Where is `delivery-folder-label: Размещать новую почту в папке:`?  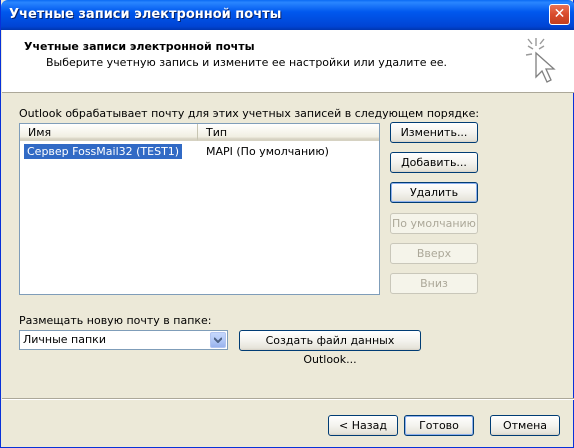
delivery-folder-label: Размещать новую почту в папке: is located at coordinates (115, 320).